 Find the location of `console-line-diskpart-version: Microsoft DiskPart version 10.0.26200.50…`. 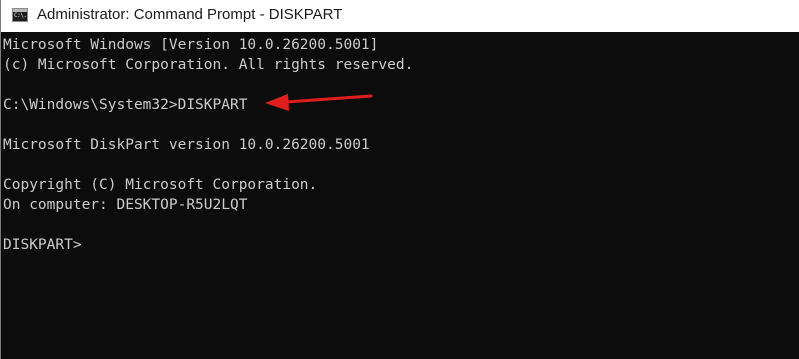

console-line-diskpart-version: Microsoft DiskPart version 10.0.26200.50… is located at coordinates (186, 145).